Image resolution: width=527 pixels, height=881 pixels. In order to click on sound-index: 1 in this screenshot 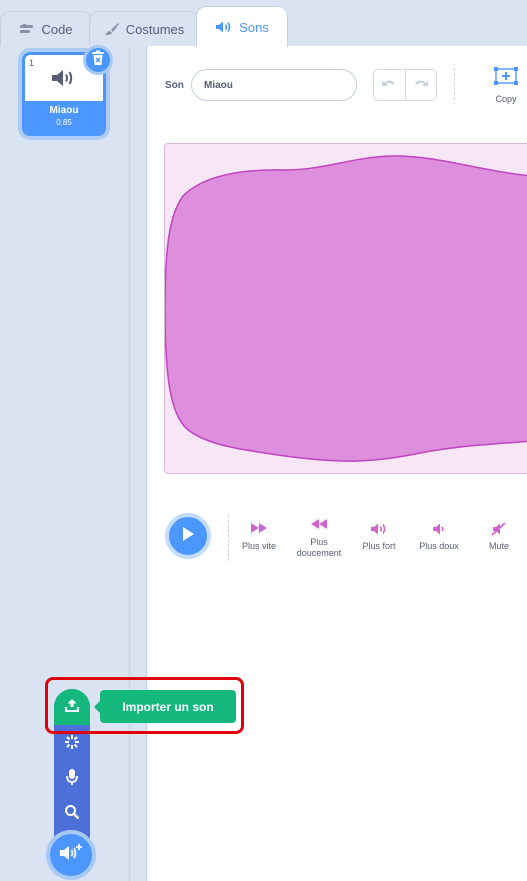, I will do `click(32, 63)`.